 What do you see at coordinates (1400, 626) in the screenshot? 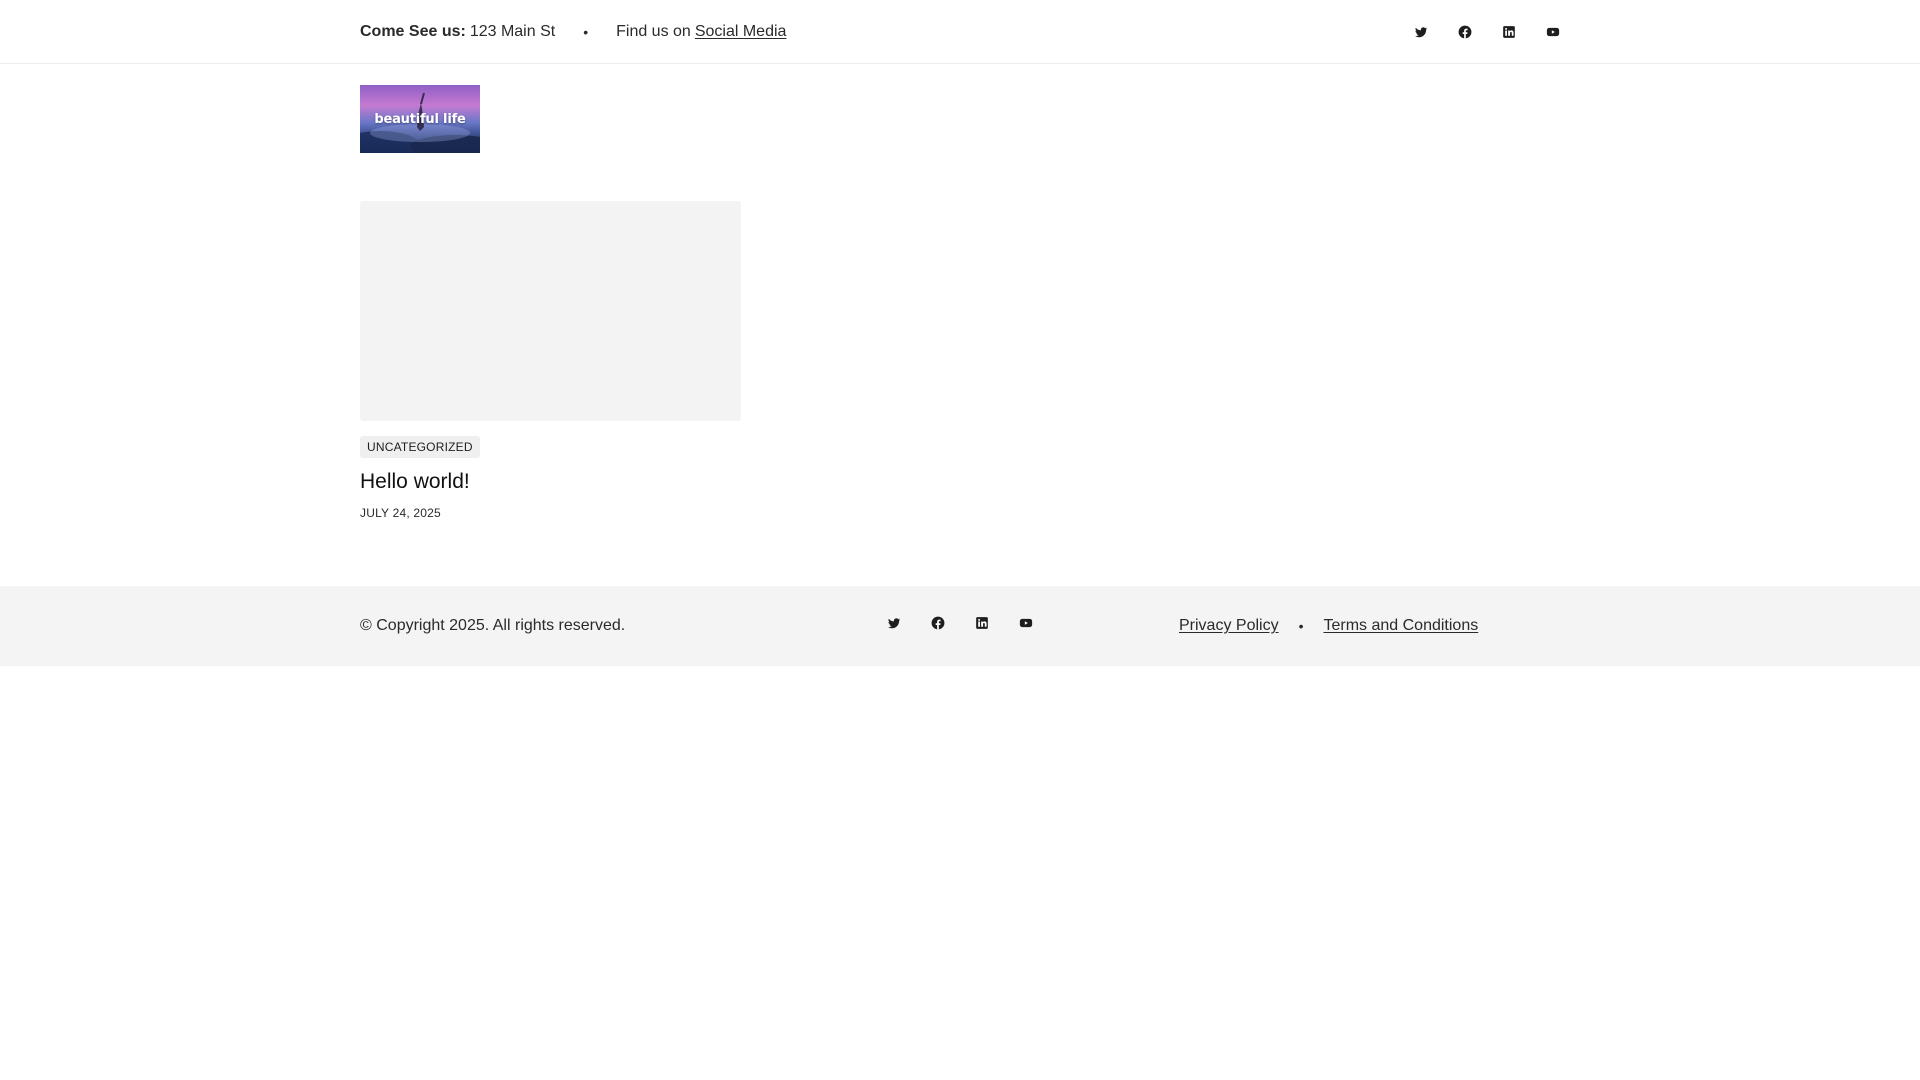
I see `terms-and-conditions-link: Terms and Conditions` at bounding box center [1400, 626].